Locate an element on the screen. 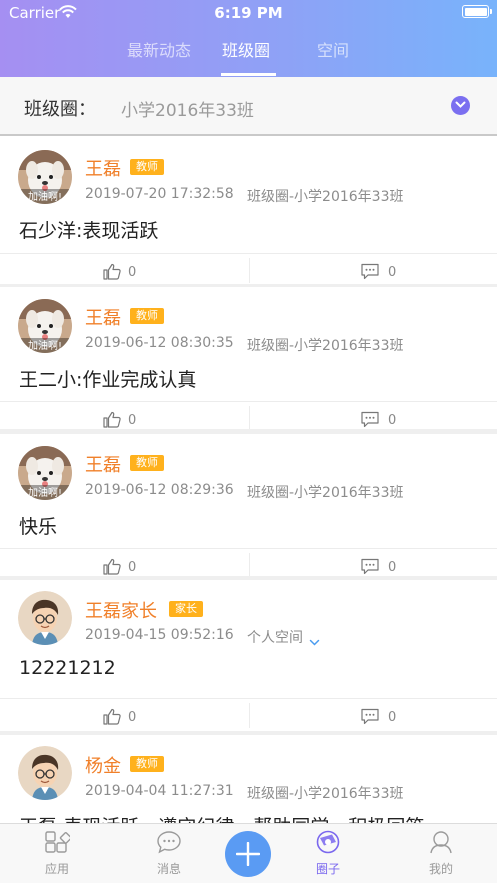 The width and height of the screenshot is (497, 883). top-tabs: 最新动态 班级圈 空间 is located at coordinates (248, 53).